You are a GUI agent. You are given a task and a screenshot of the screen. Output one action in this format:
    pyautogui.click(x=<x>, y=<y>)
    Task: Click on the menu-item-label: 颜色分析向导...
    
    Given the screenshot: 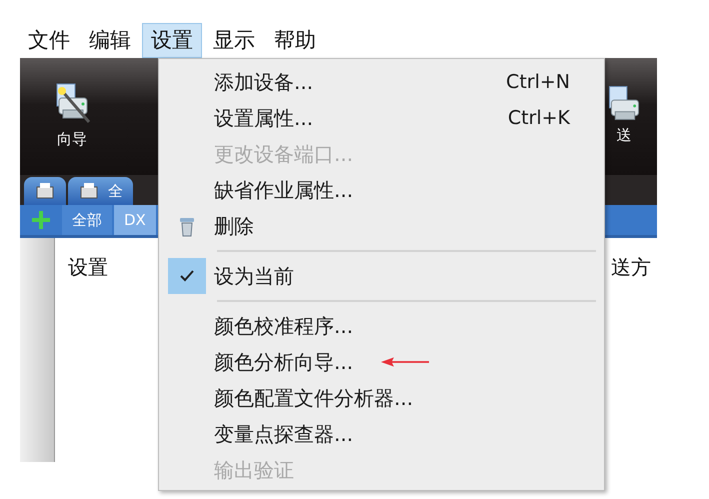 What is the action you would take?
    pyautogui.click(x=284, y=362)
    